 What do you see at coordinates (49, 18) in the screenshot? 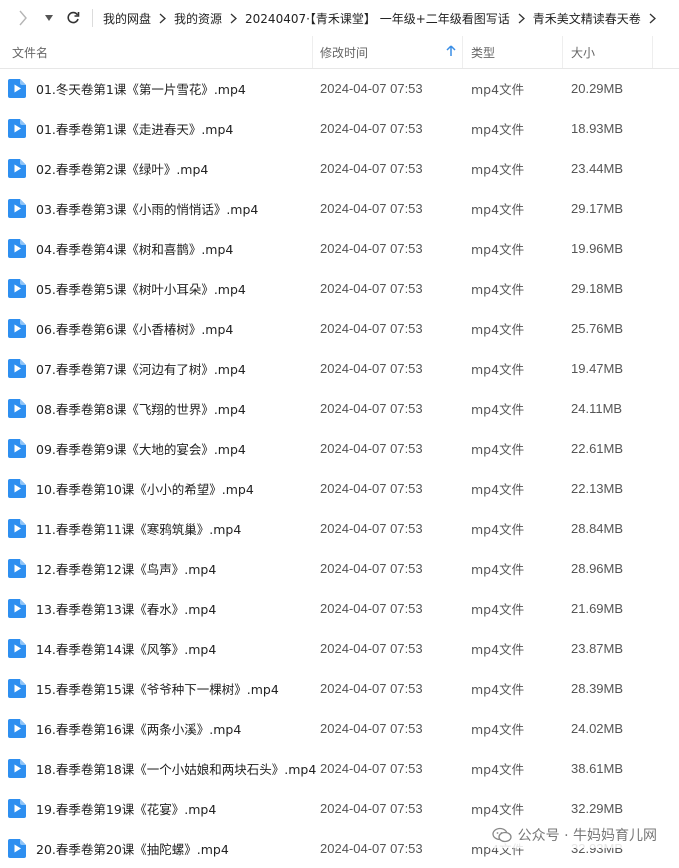
I see `history-dropdown-icon` at bounding box center [49, 18].